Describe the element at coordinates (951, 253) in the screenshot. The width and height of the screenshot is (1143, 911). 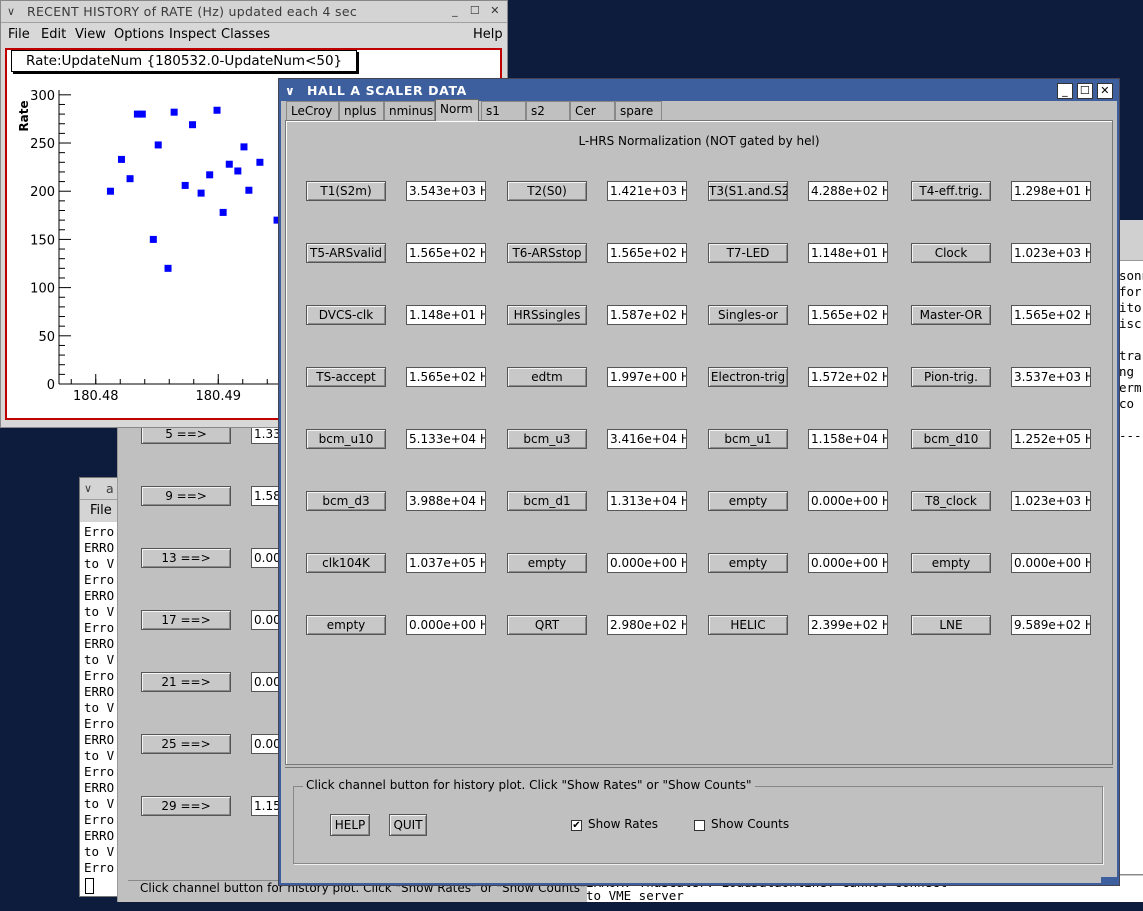
I see `channel-button: Clock` at that location.